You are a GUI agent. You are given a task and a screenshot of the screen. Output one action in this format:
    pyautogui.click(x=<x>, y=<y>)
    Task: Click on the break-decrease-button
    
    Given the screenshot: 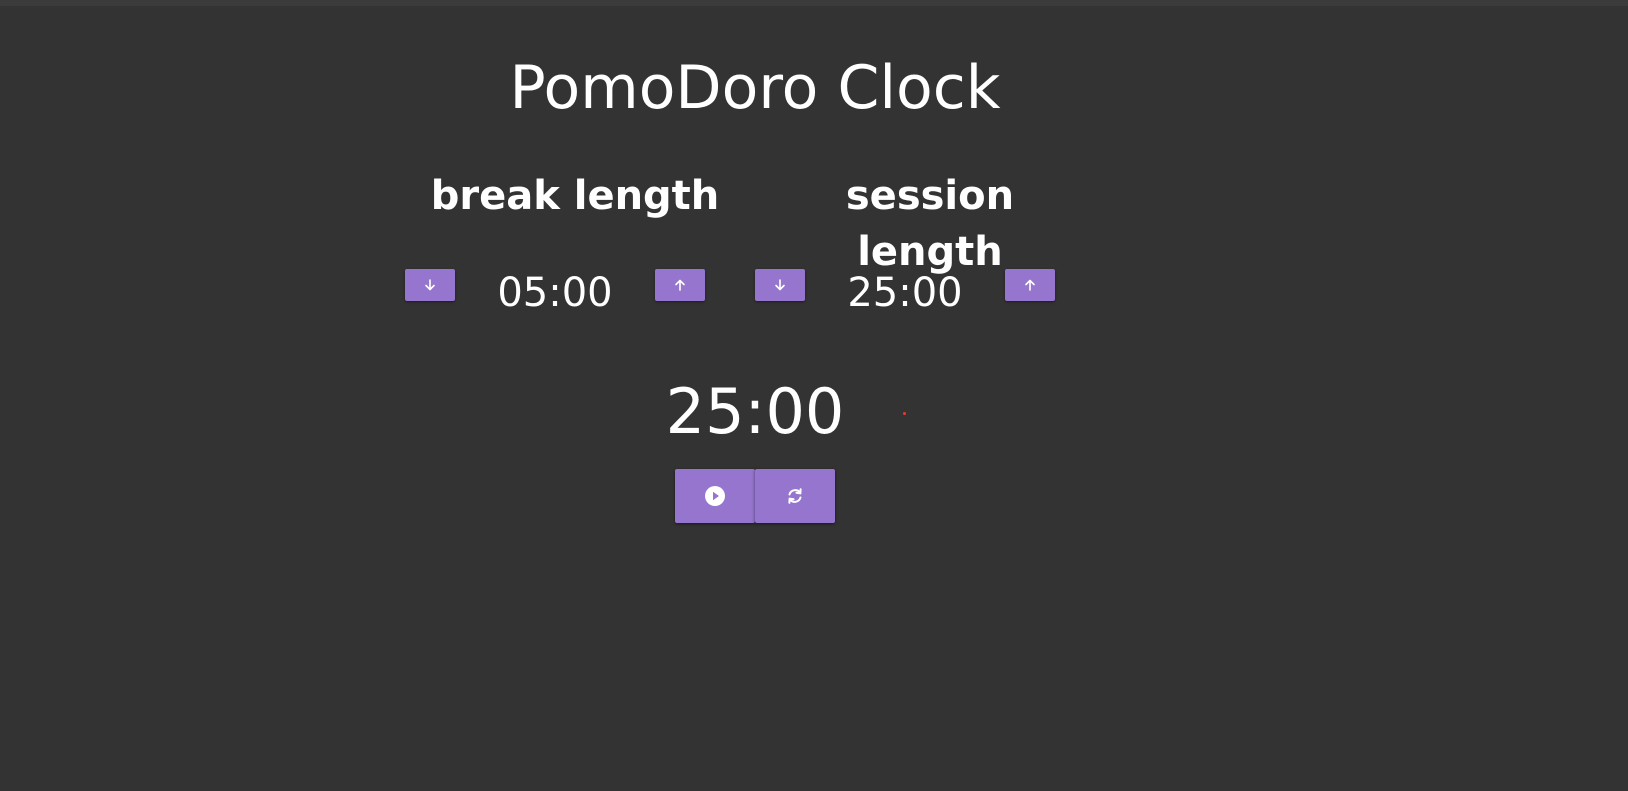 What is the action you would take?
    pyautogui.click(x=430, y=285)
    